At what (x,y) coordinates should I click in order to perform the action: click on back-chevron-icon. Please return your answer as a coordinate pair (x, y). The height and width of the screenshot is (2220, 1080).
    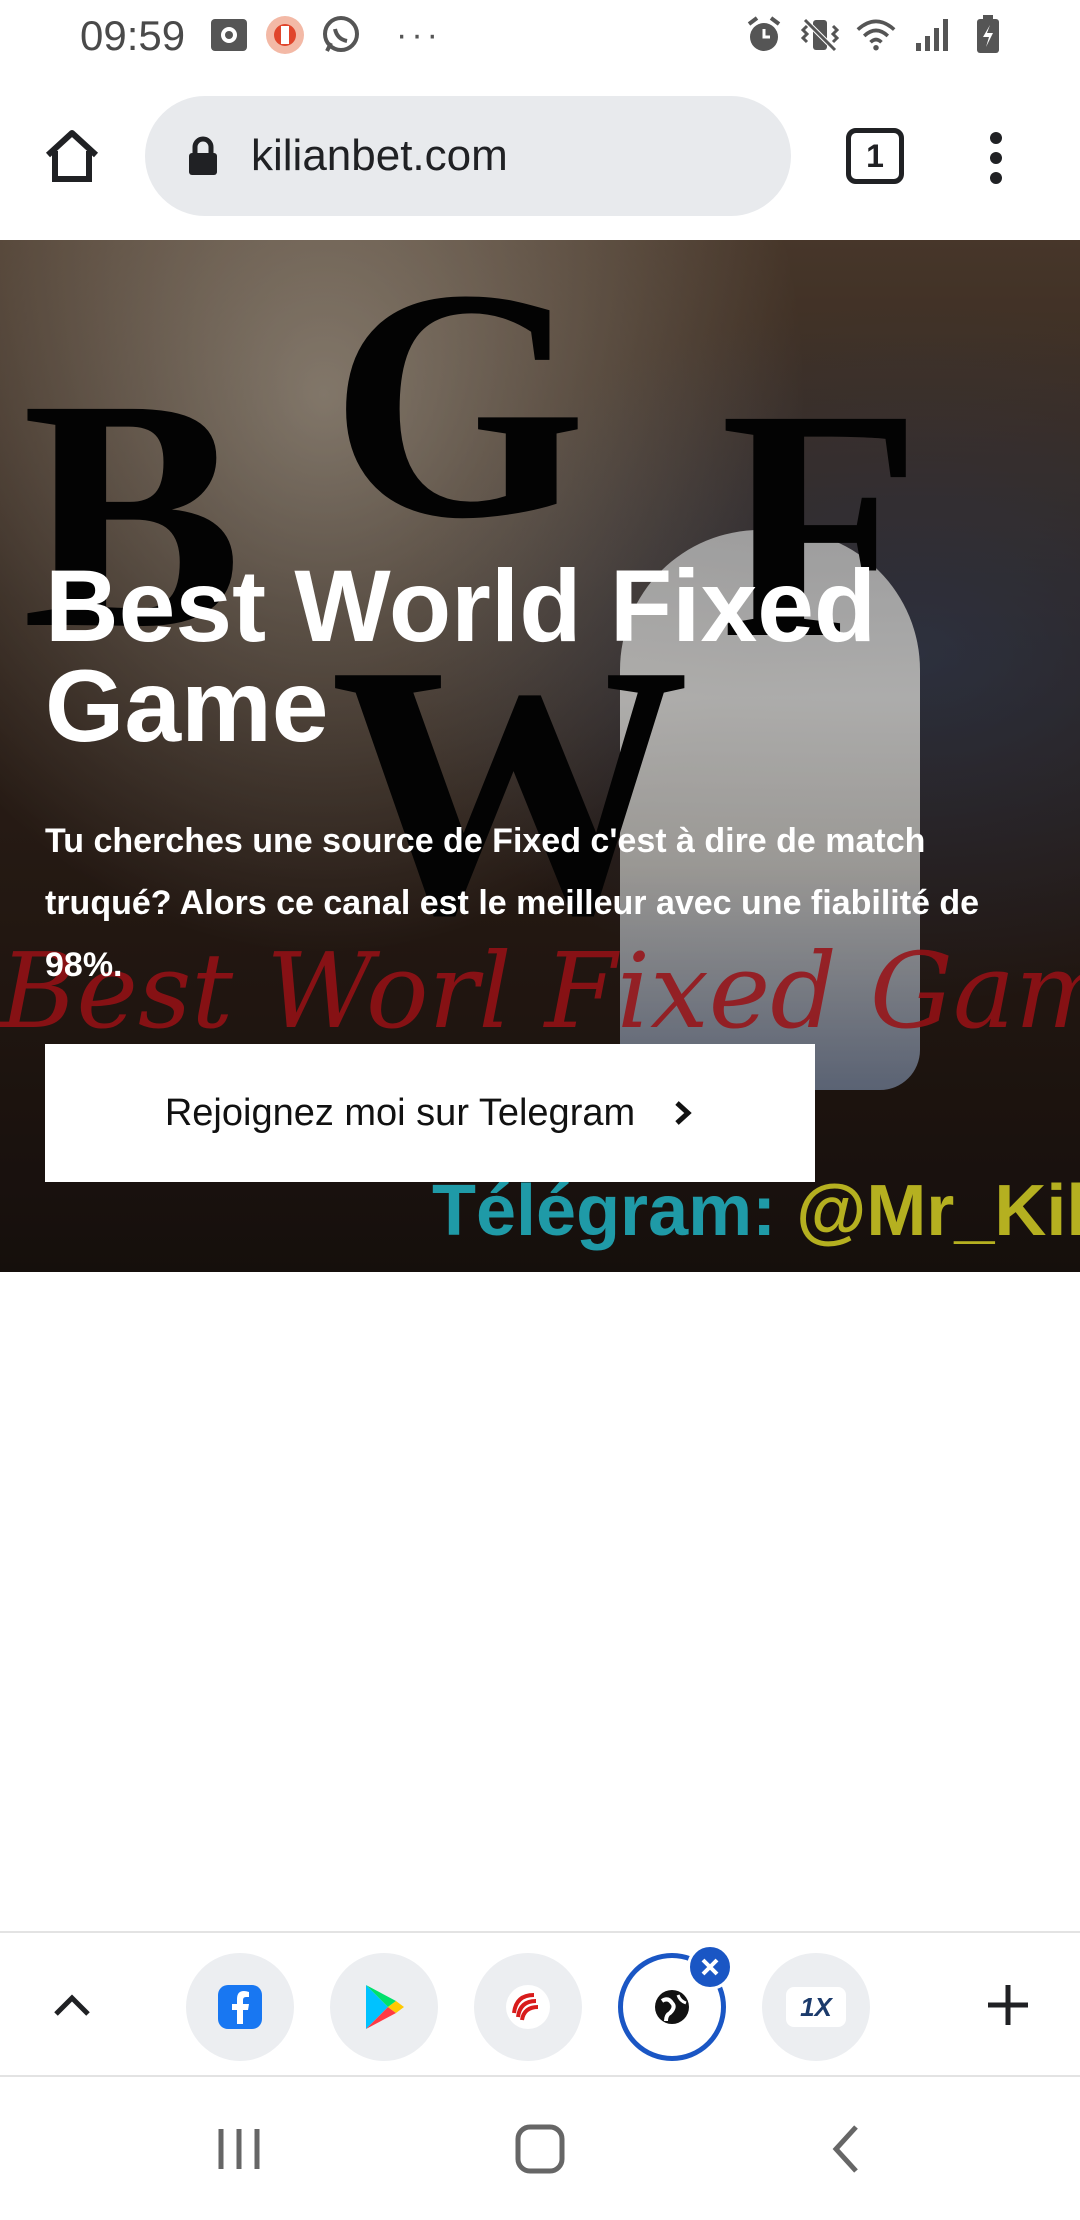
    Looking at the image, I should click on (845, 2149).